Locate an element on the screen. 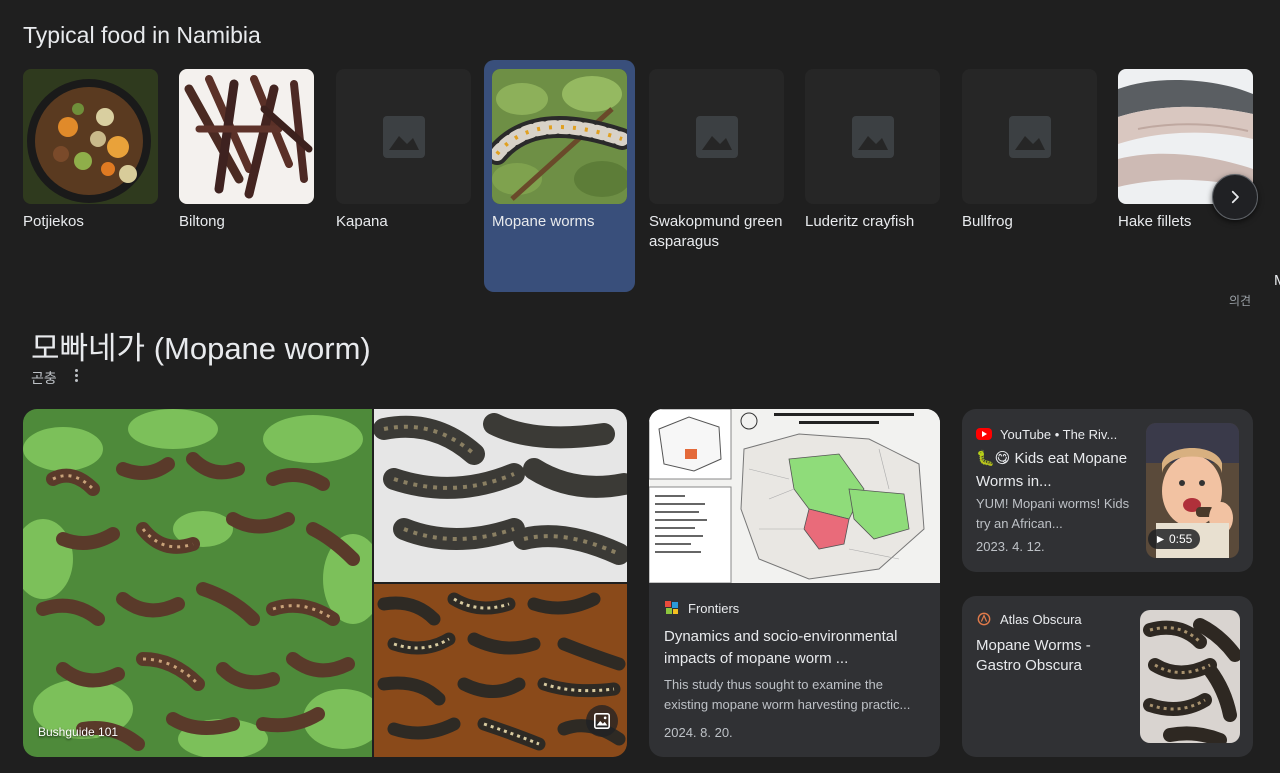 The image size is (1280, 773). image-icon is located at coordinates (602, 721).